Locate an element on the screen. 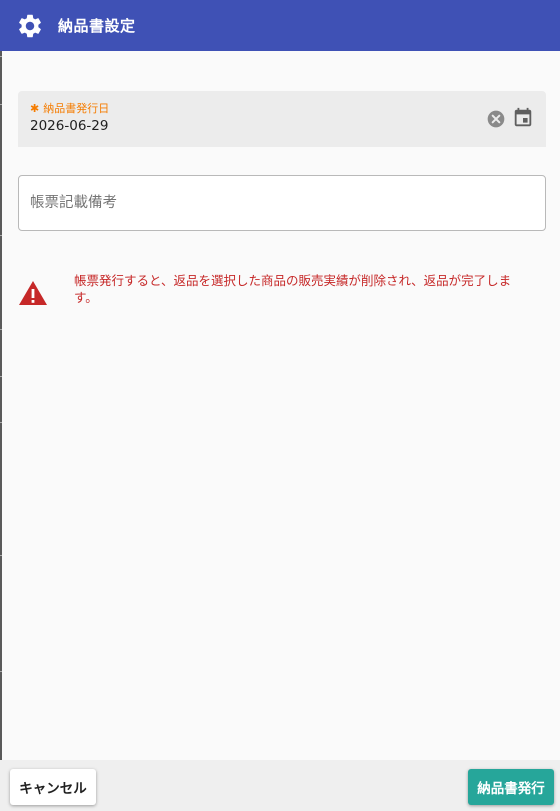 This screenshot has height=811, width=560. dialog-title: 納品書設定 is located at coordinates (97, 26).